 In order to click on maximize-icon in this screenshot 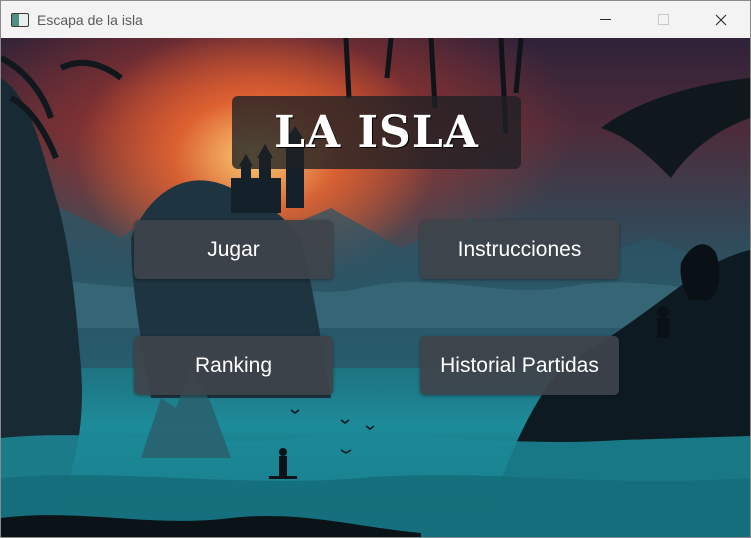, I will do `click(663, 19)`.